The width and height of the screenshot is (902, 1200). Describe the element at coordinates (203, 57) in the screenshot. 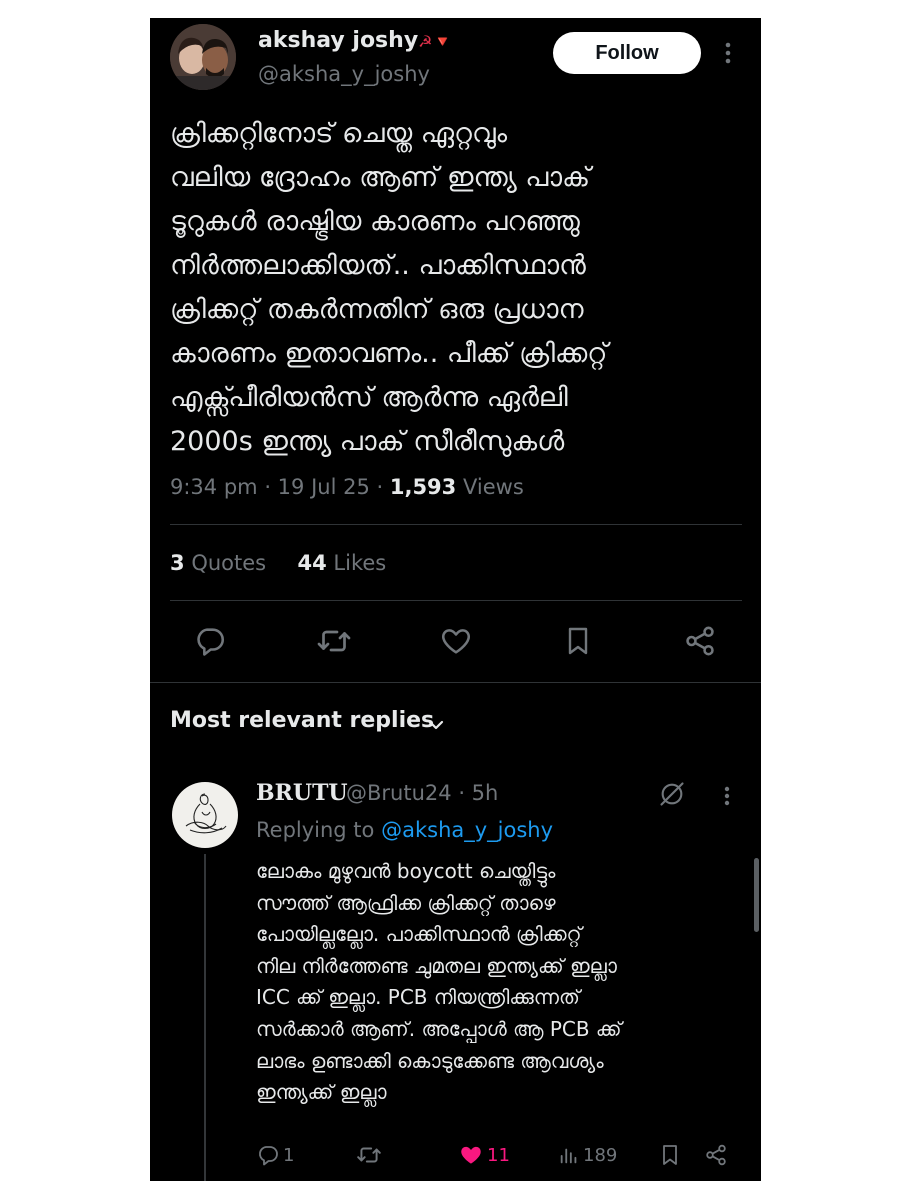

I see `author-avatar` at that location.